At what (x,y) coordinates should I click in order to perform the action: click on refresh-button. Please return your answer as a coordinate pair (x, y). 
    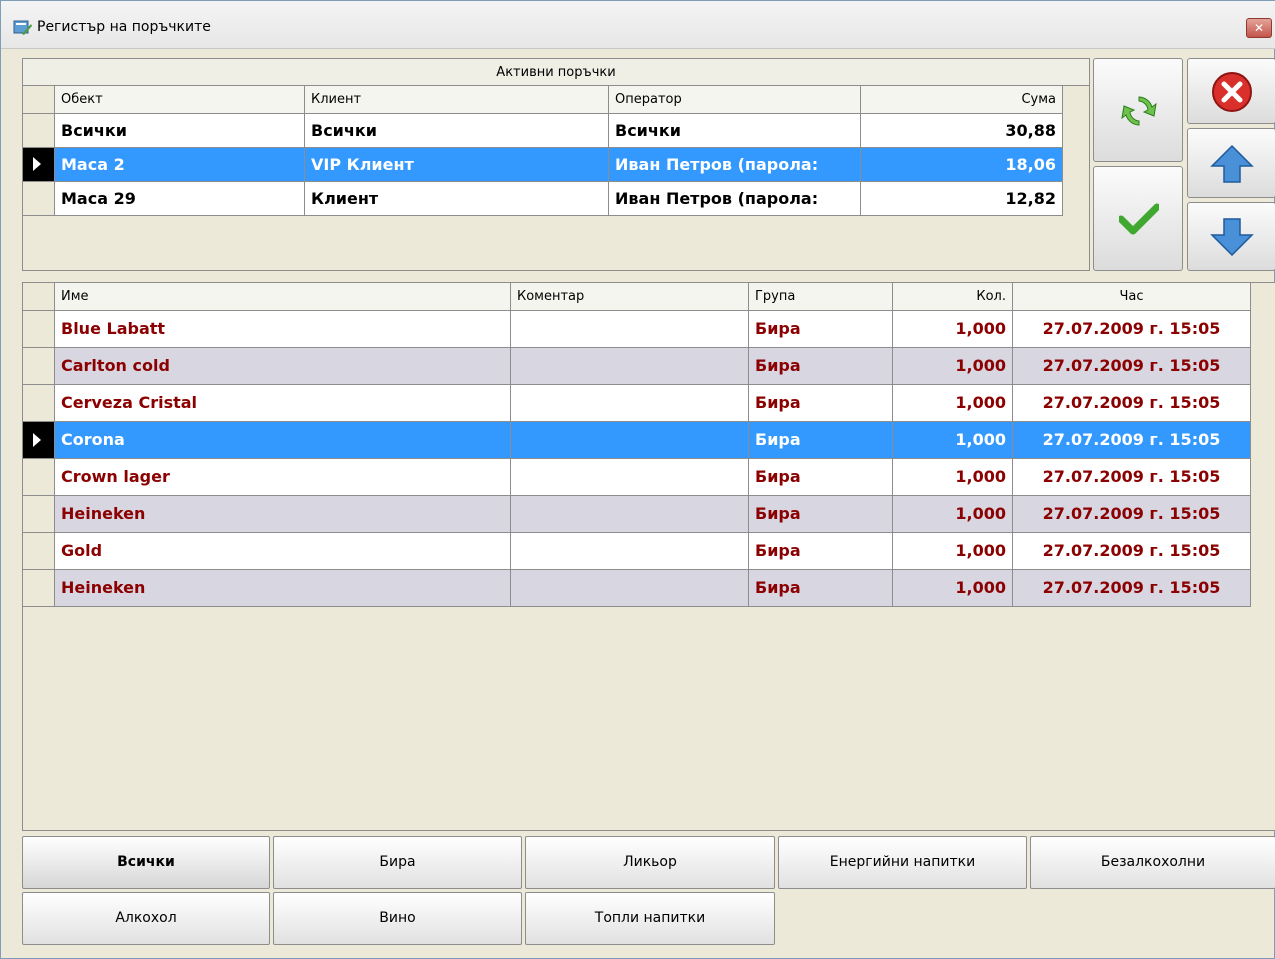
    Looking at the image, I should click on (1138, 110).